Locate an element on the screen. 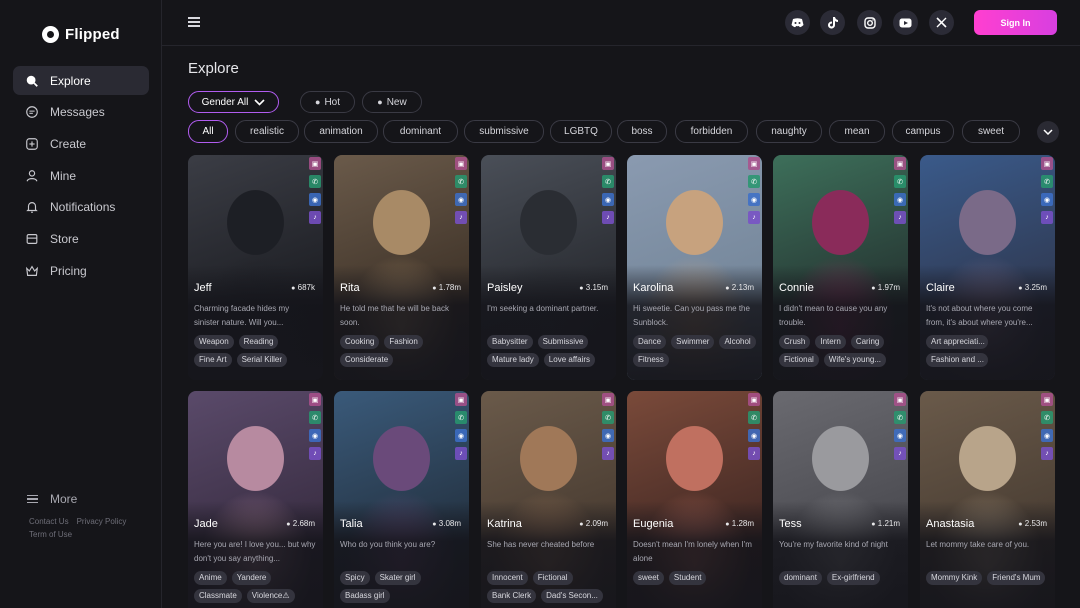 The height and width of the screenshot is (608, 1080). more-menu: More is located at coordinates (52, 499).